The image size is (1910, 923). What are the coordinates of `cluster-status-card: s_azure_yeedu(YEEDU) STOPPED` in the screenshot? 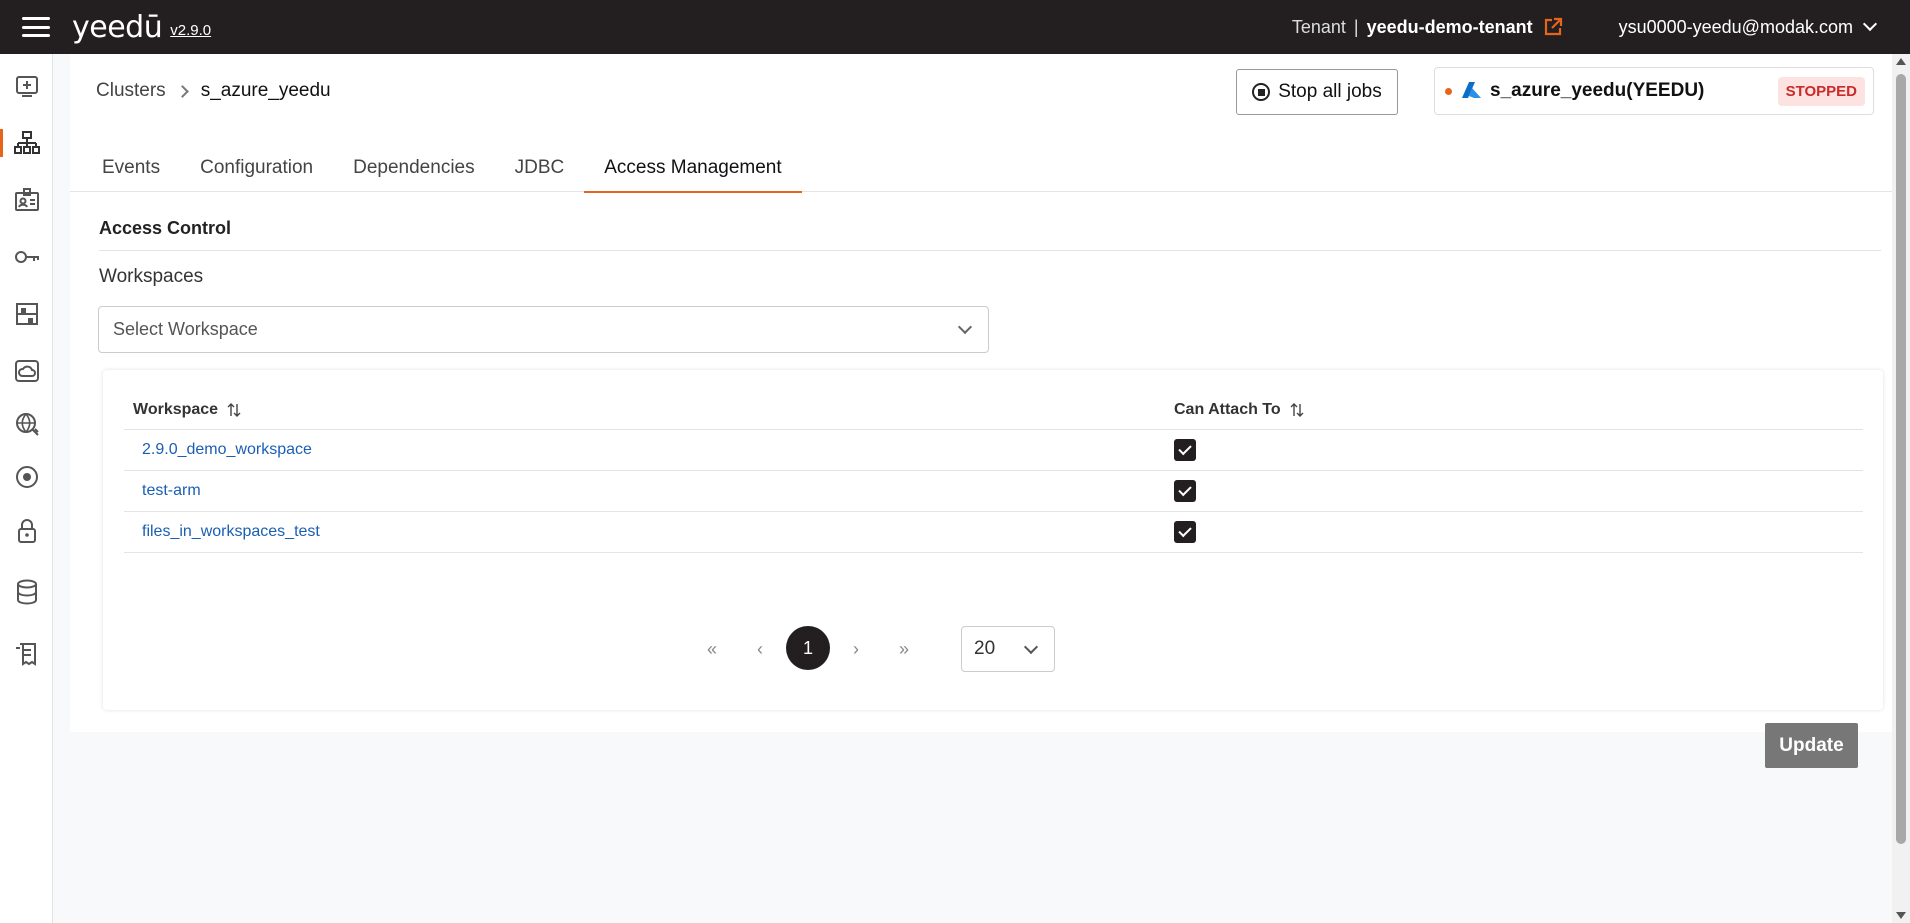 It's located at (1654, 91).